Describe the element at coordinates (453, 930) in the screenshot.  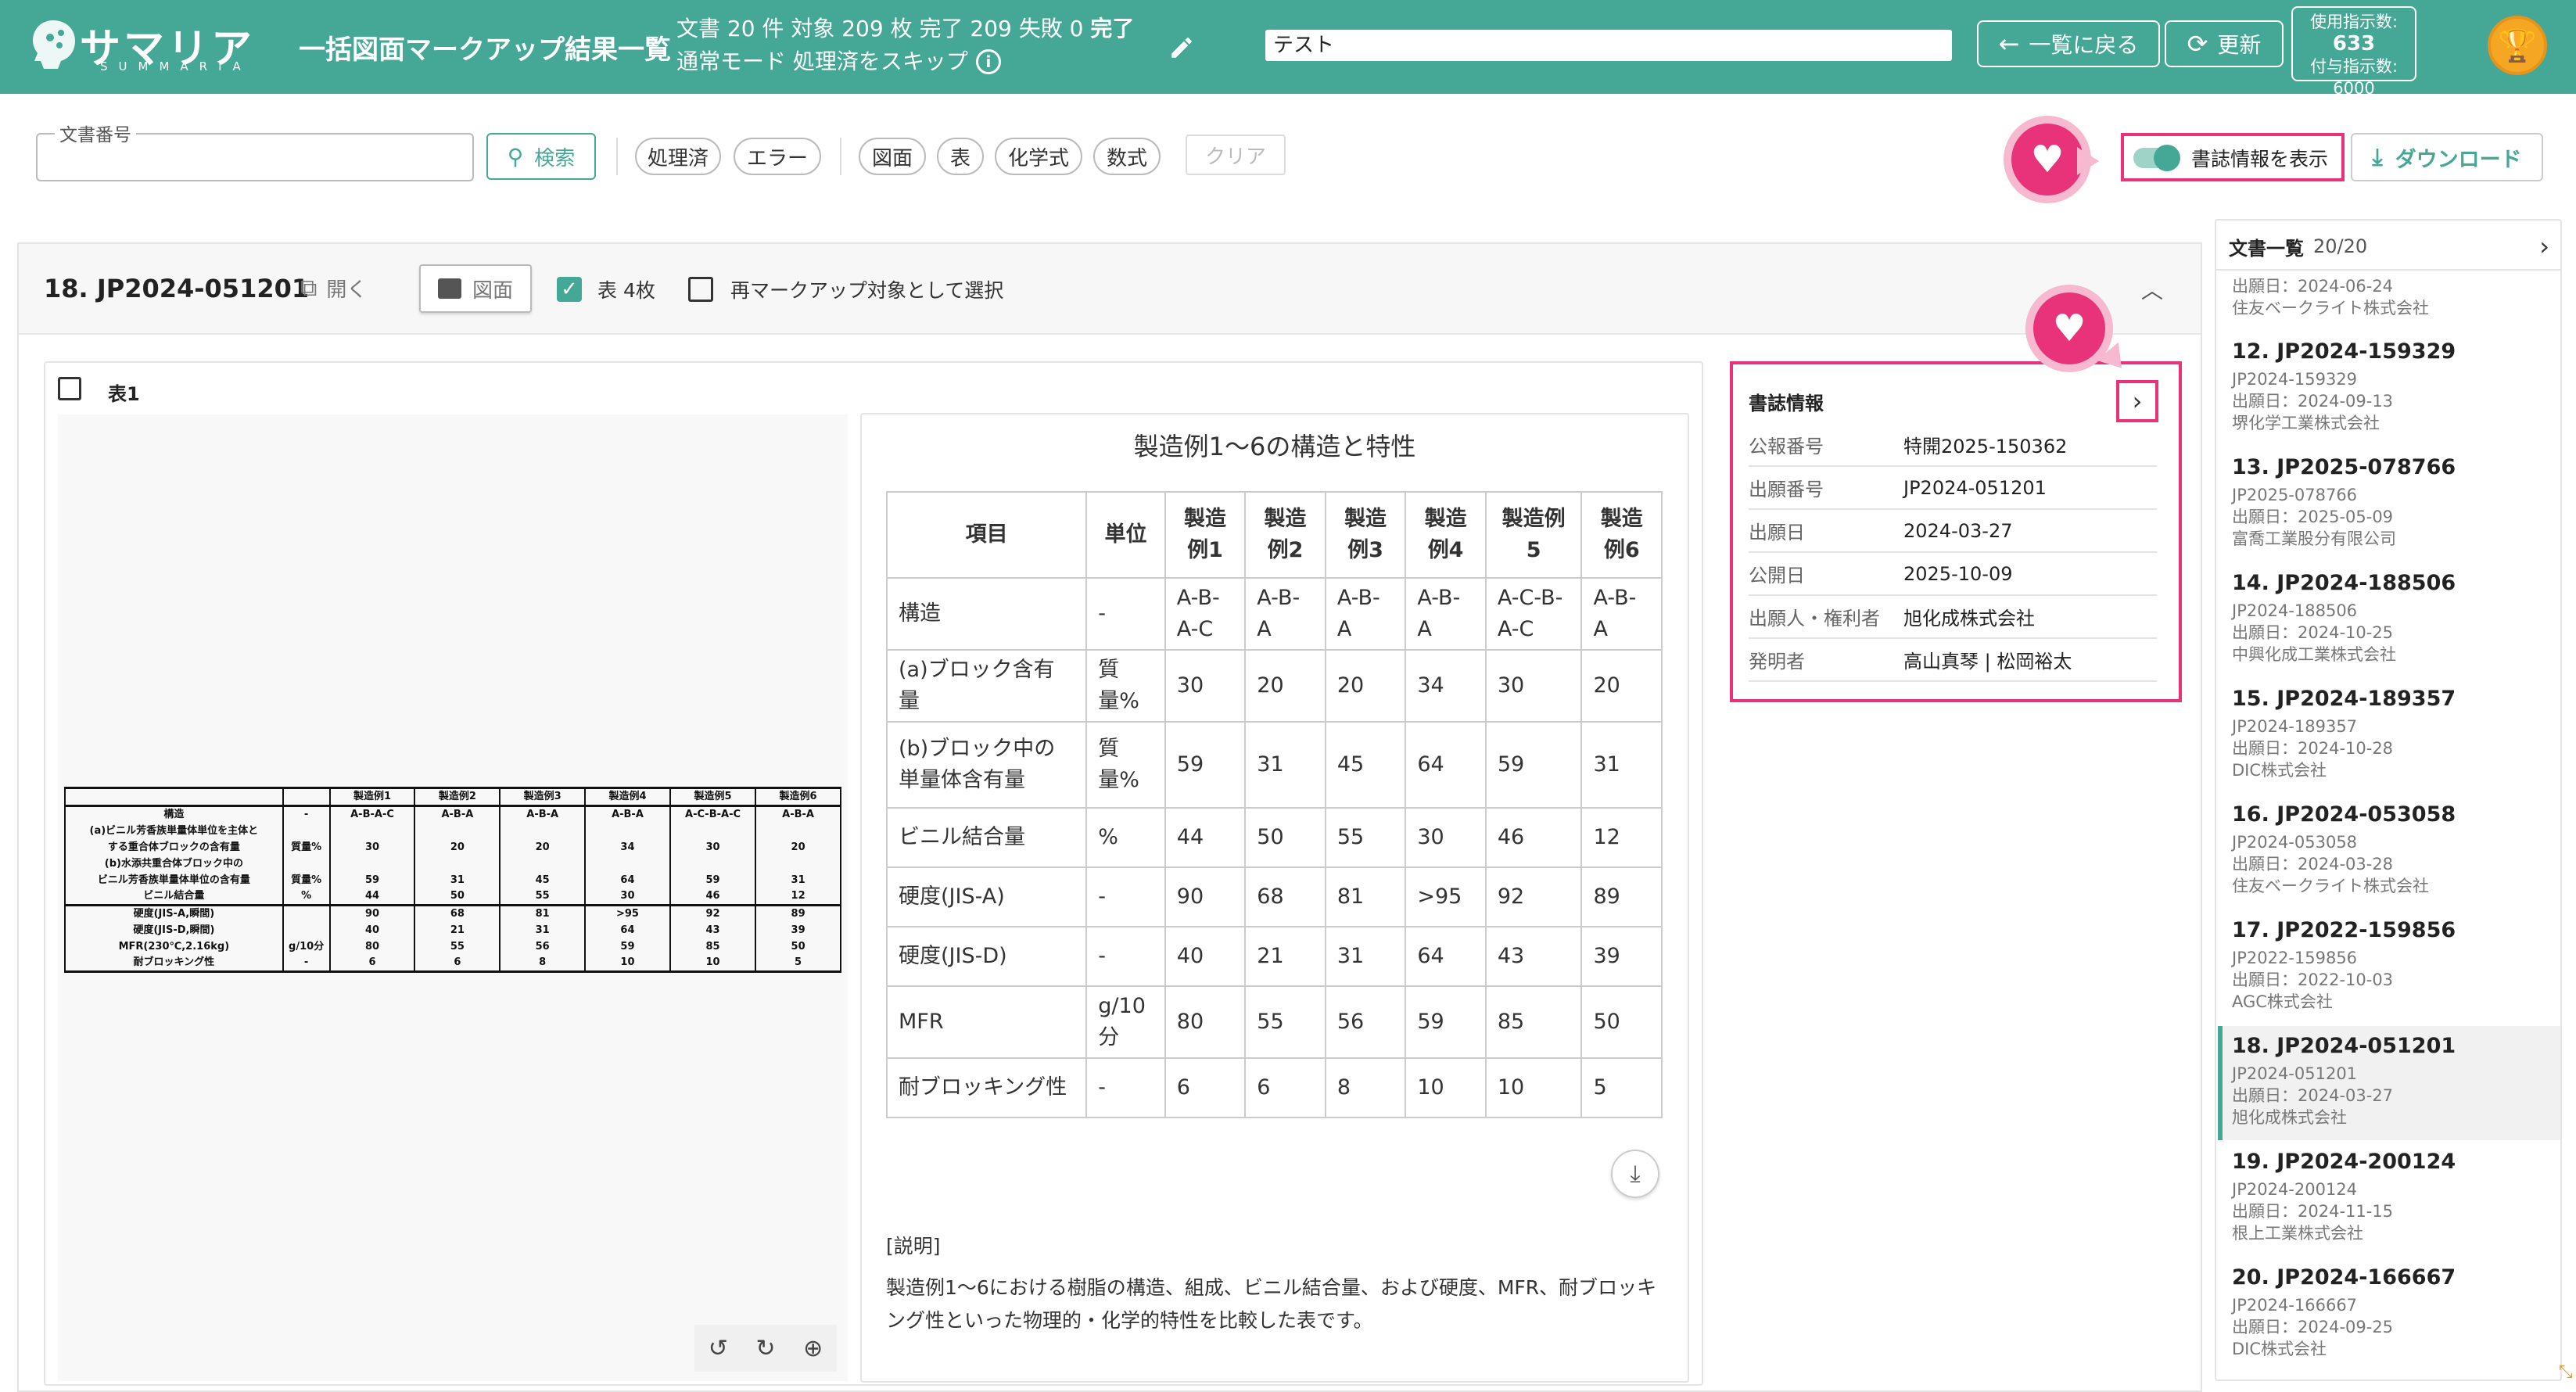
I see `image-row: 硬度(JIS-D,瞬間) 40 21 31 64 43 39` at that location.